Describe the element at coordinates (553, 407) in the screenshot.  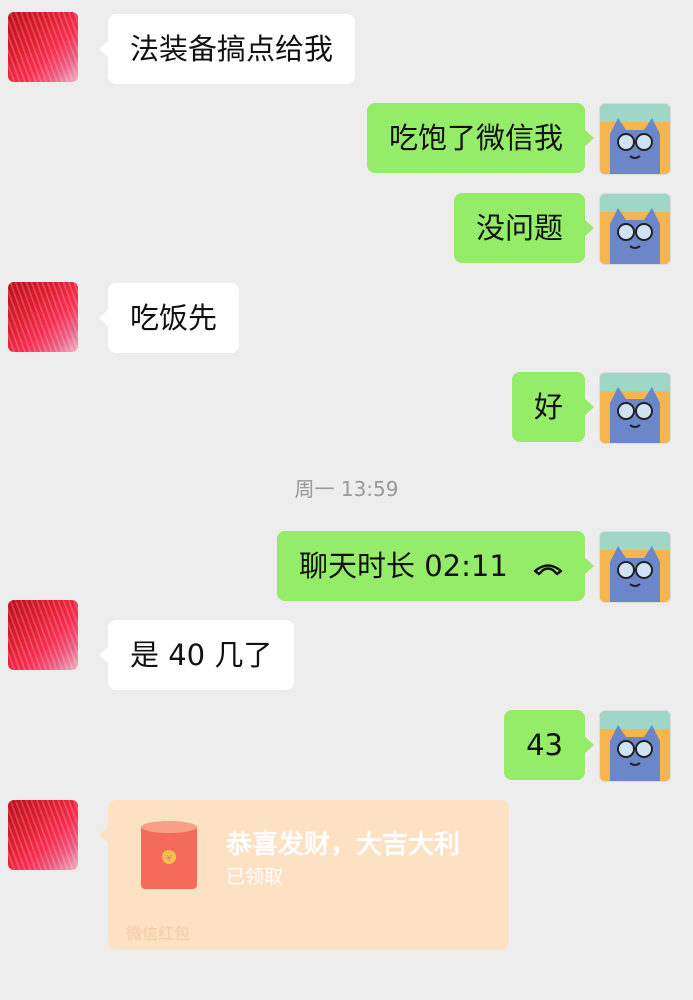
I see `message-bubble-outgoing: 好` at that location.